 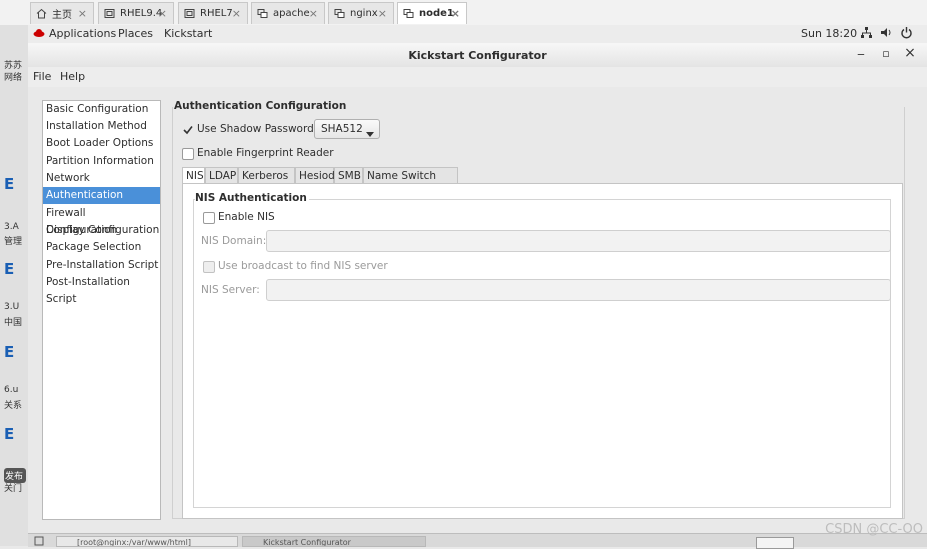 I want to click on volume-icon, so click(x=886, y=34).